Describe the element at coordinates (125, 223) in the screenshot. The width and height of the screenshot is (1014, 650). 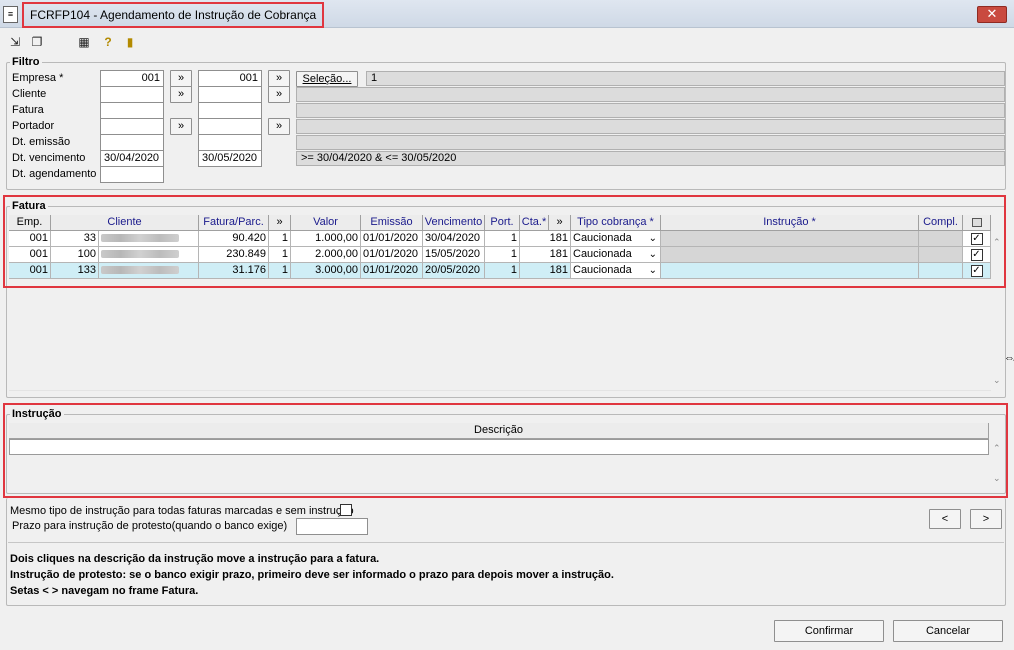
I see `col-cliente: Cliente` at that location.